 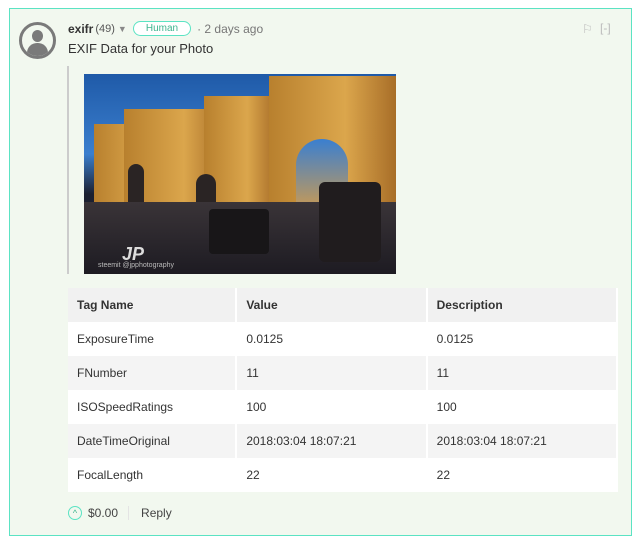 I want to click on author-link: exifr, so click(x=80, y=29).